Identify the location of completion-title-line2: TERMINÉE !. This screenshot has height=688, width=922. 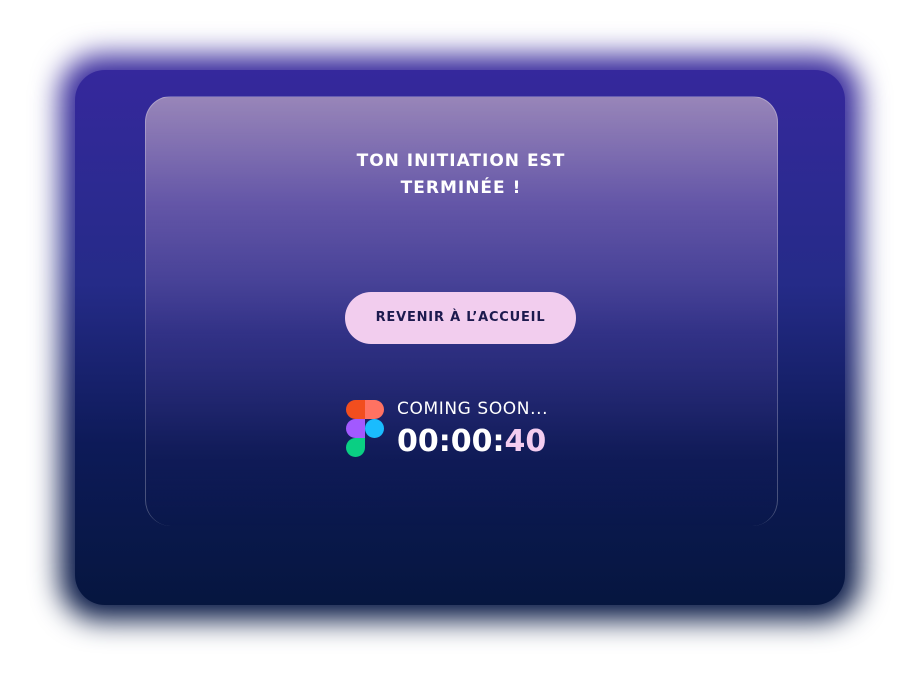
(461, 188).